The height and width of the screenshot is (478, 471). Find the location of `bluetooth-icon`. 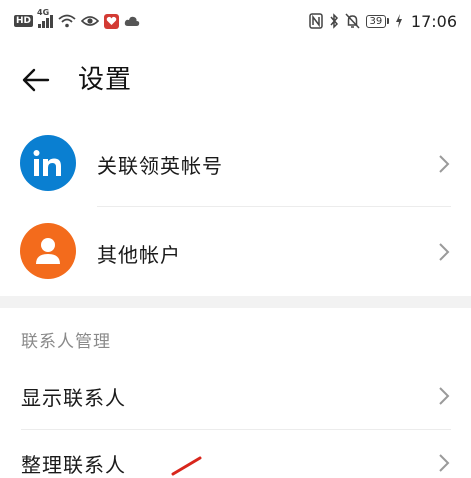

bluetooth-icon is located at coordinates (334, 21).